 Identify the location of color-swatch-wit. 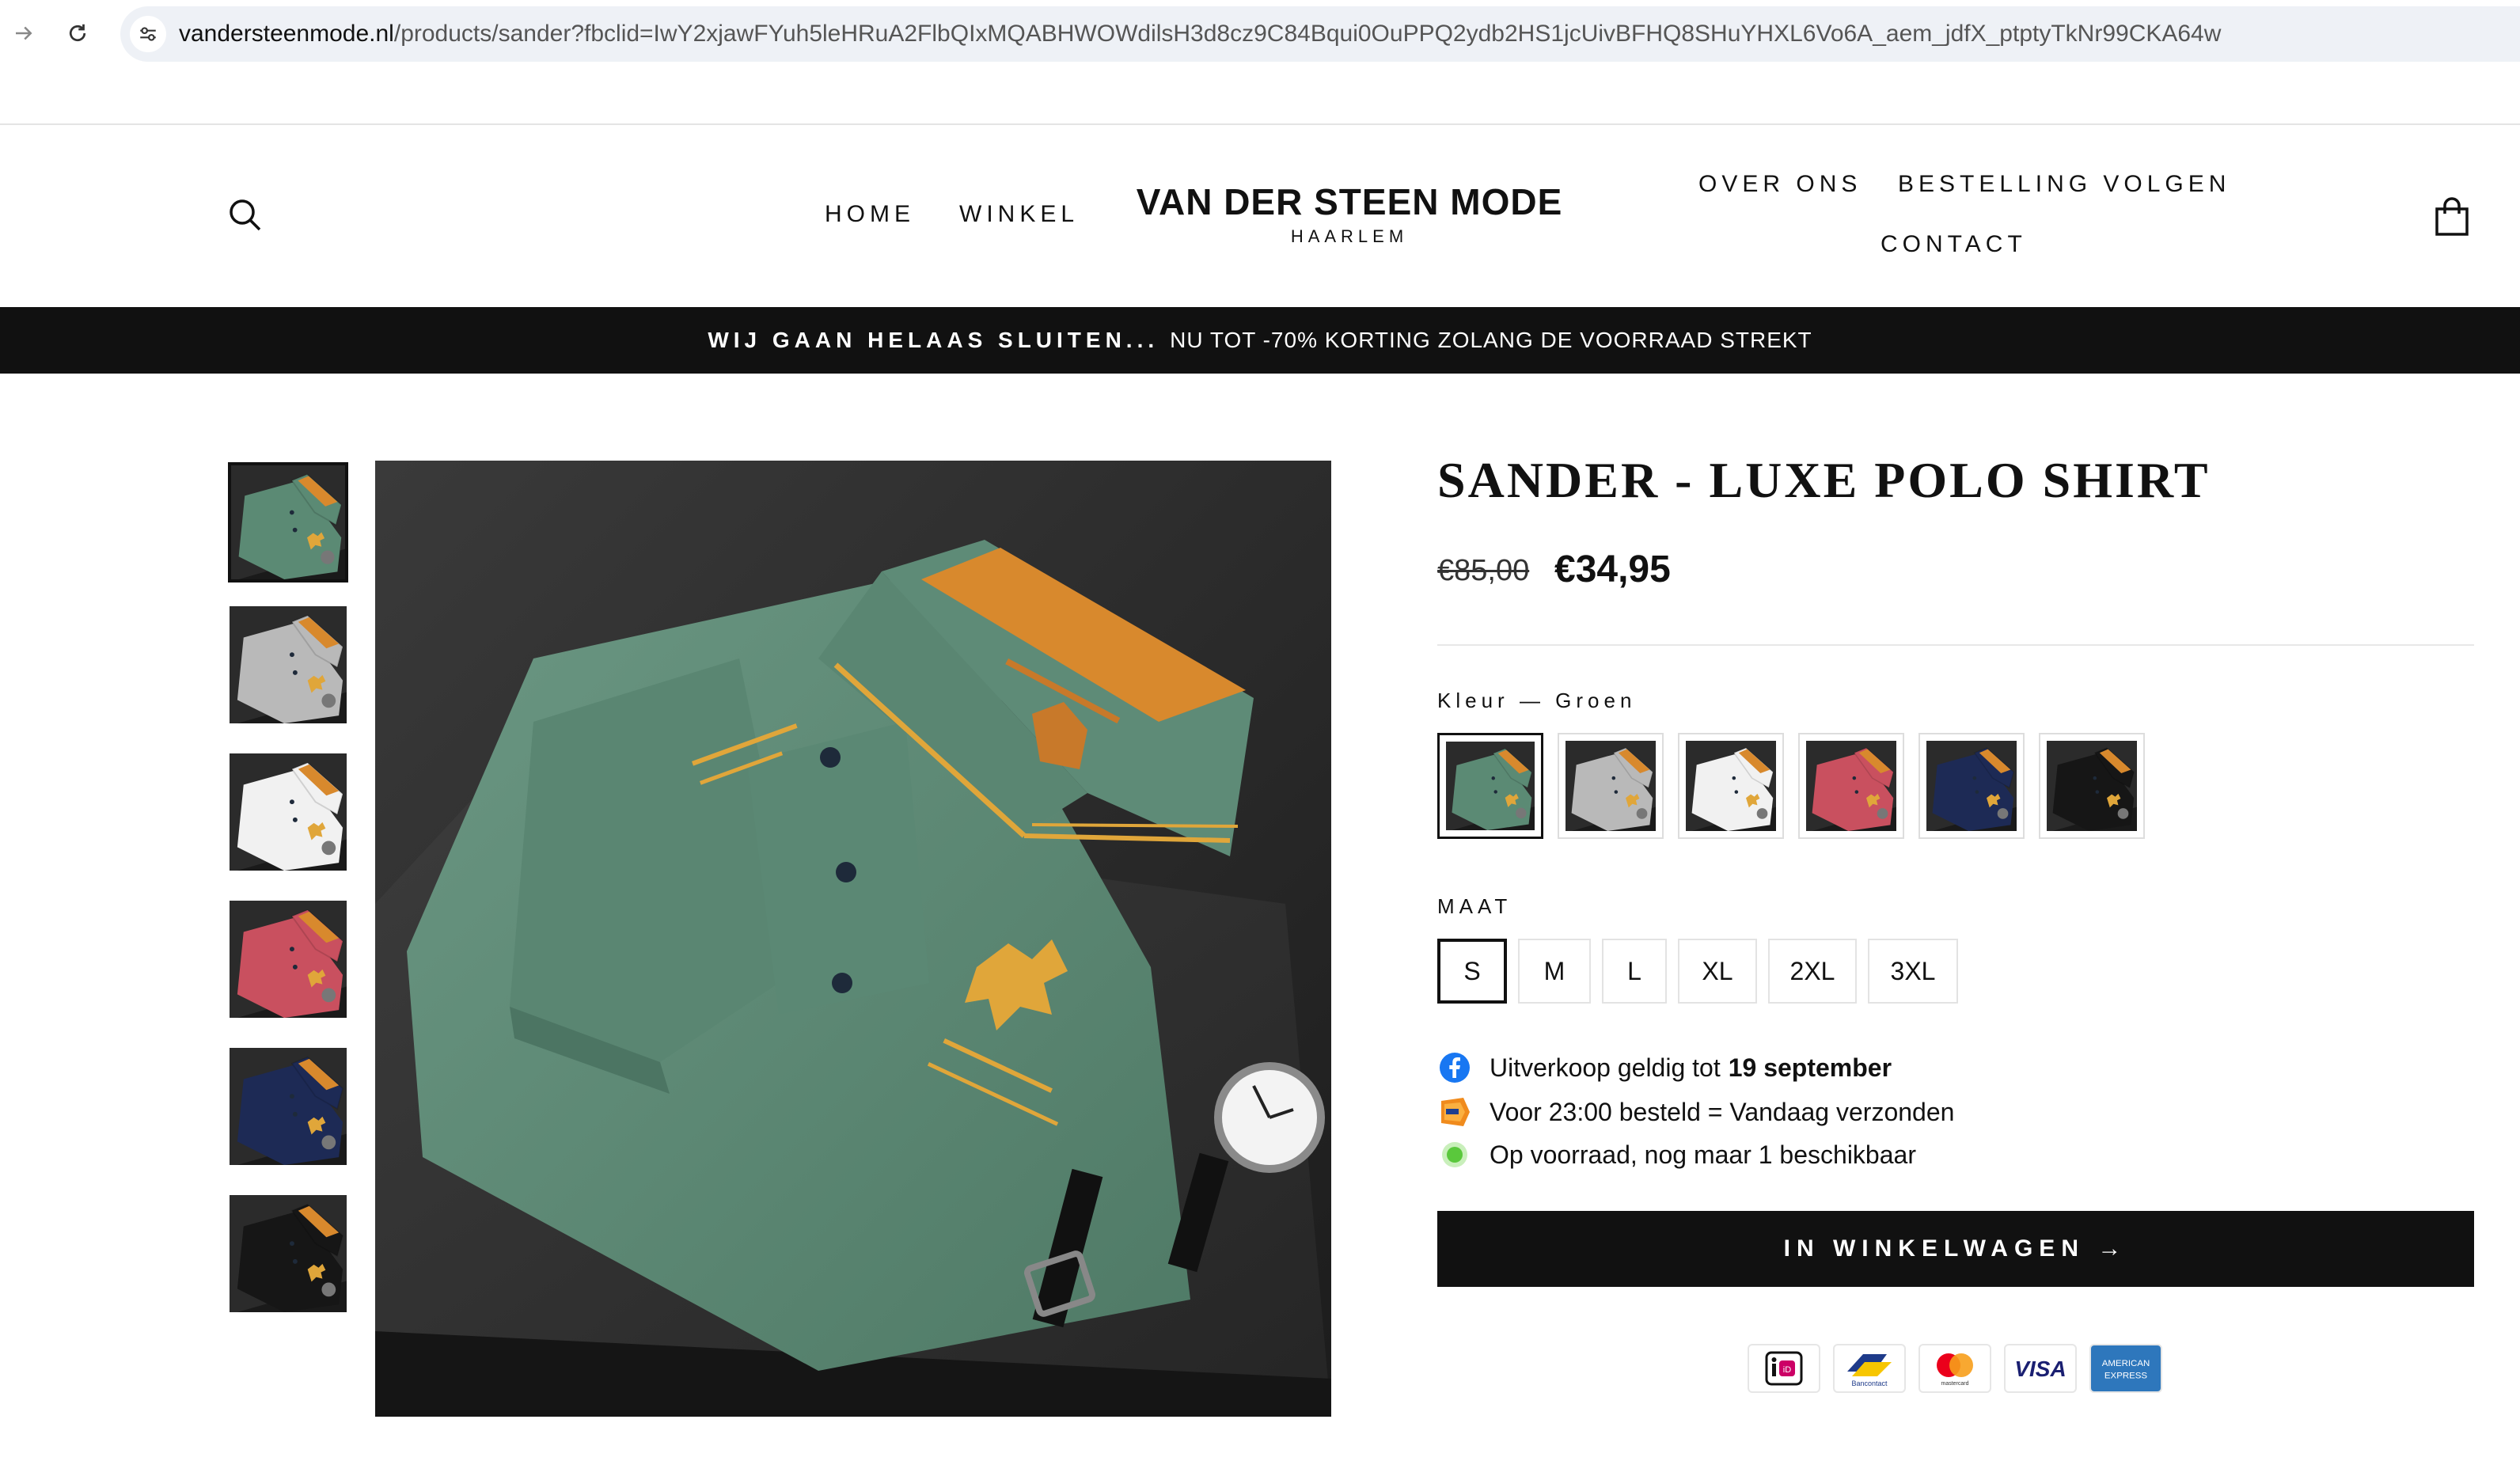
(1731, 786).